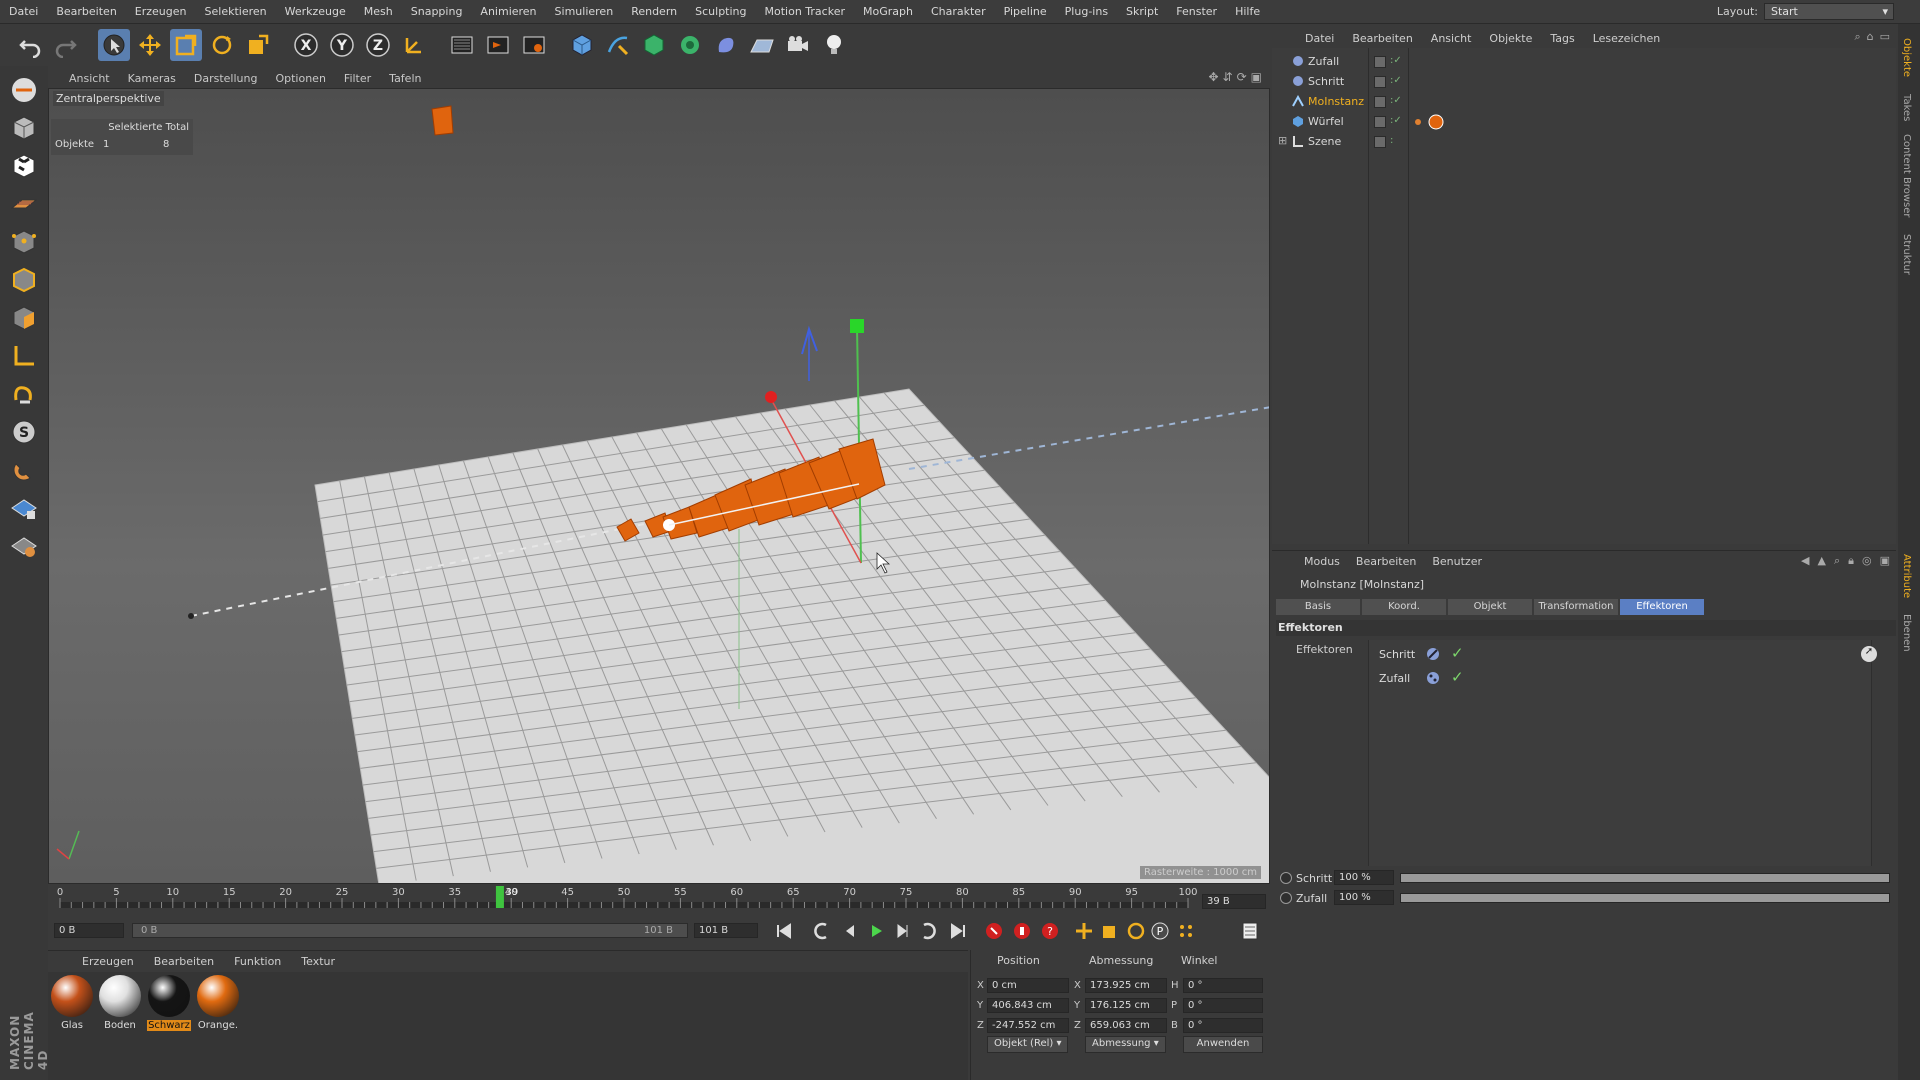  Describe the element at coordinates (1906, 107) in the screenshot. I see `side-tab-takes: Takes` at that location.